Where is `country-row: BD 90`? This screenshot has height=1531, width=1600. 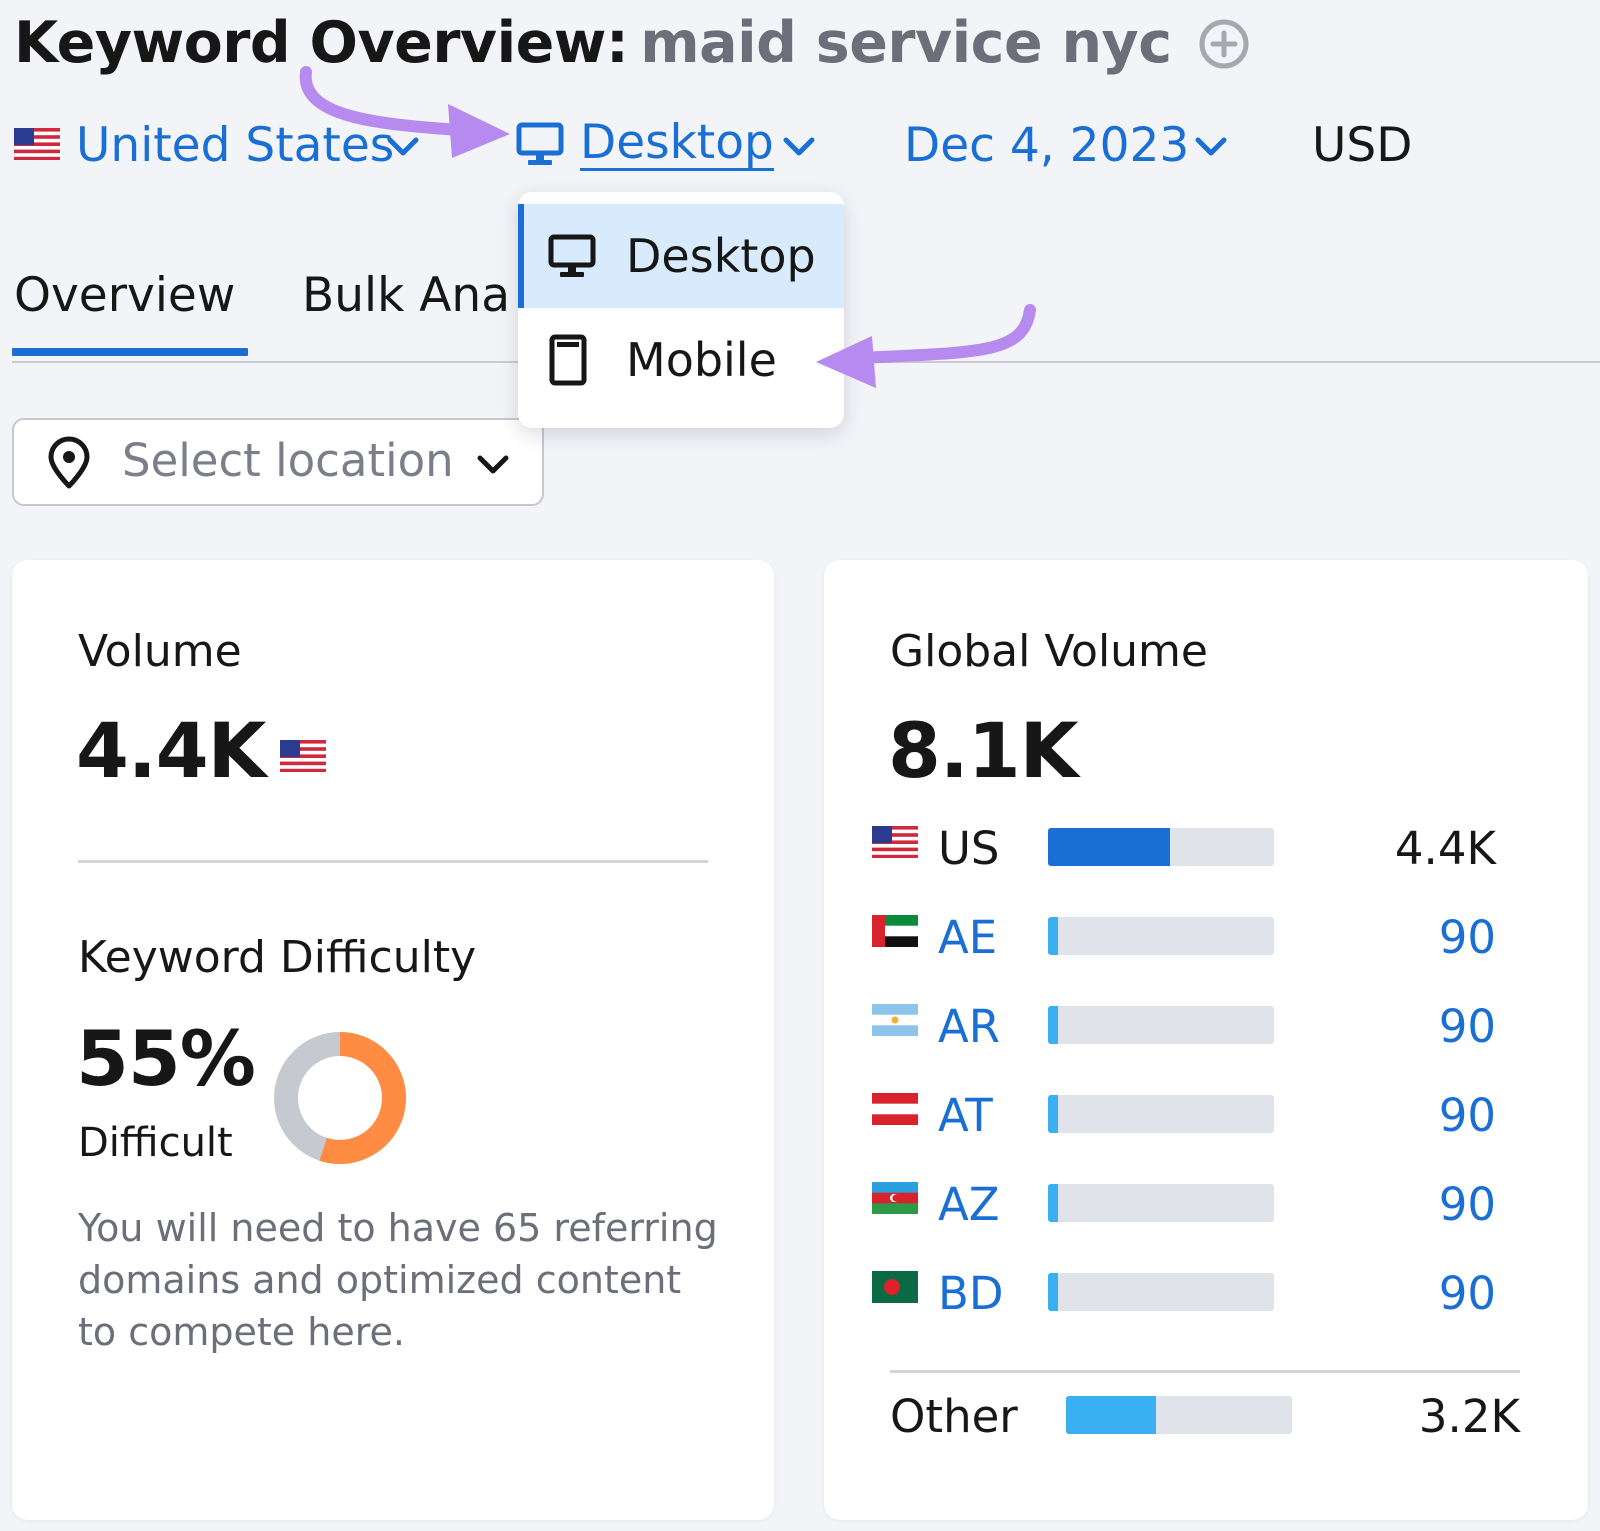 country-row: BD 90 is located at coordinates (1206, 1297).